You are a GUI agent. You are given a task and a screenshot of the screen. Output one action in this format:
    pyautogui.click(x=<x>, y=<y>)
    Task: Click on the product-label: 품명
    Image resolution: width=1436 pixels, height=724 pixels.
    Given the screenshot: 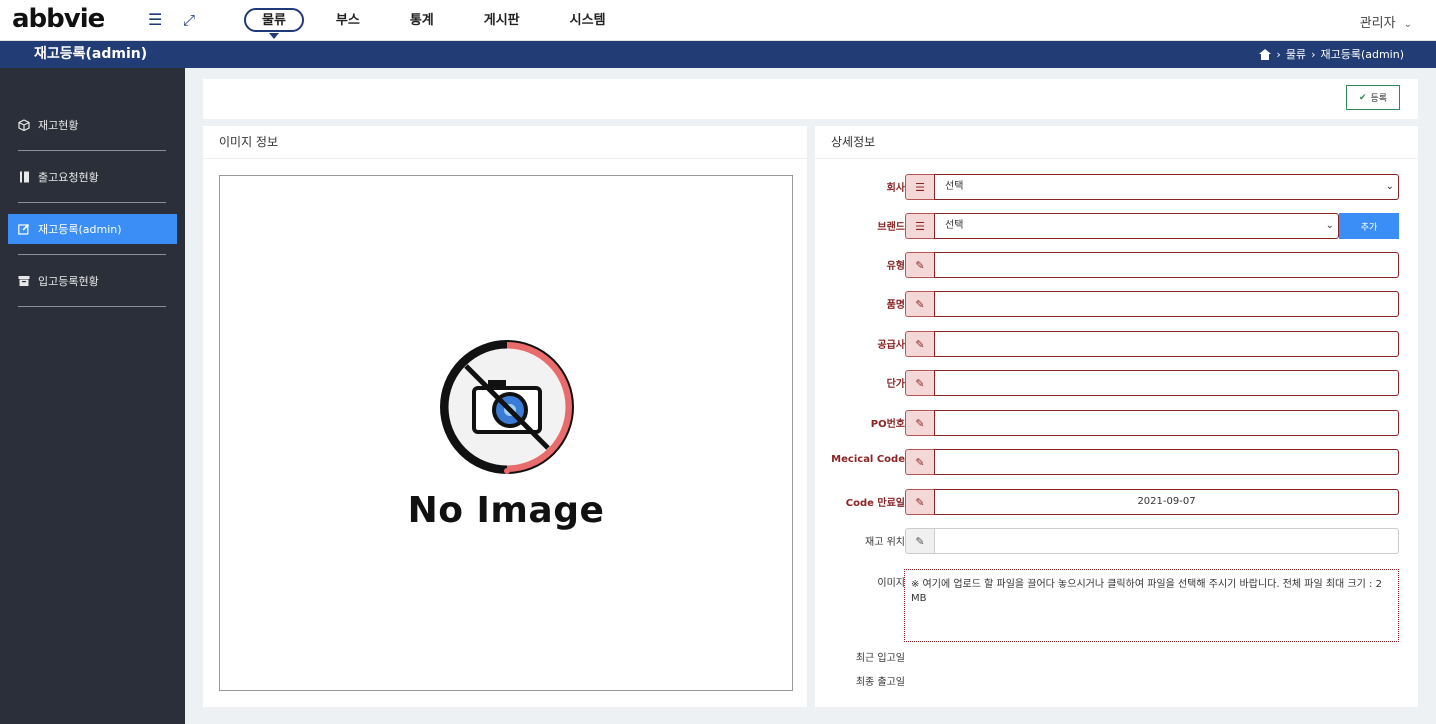 What is the action you would take?
    pyautogui.click(x=895, y=305)
    